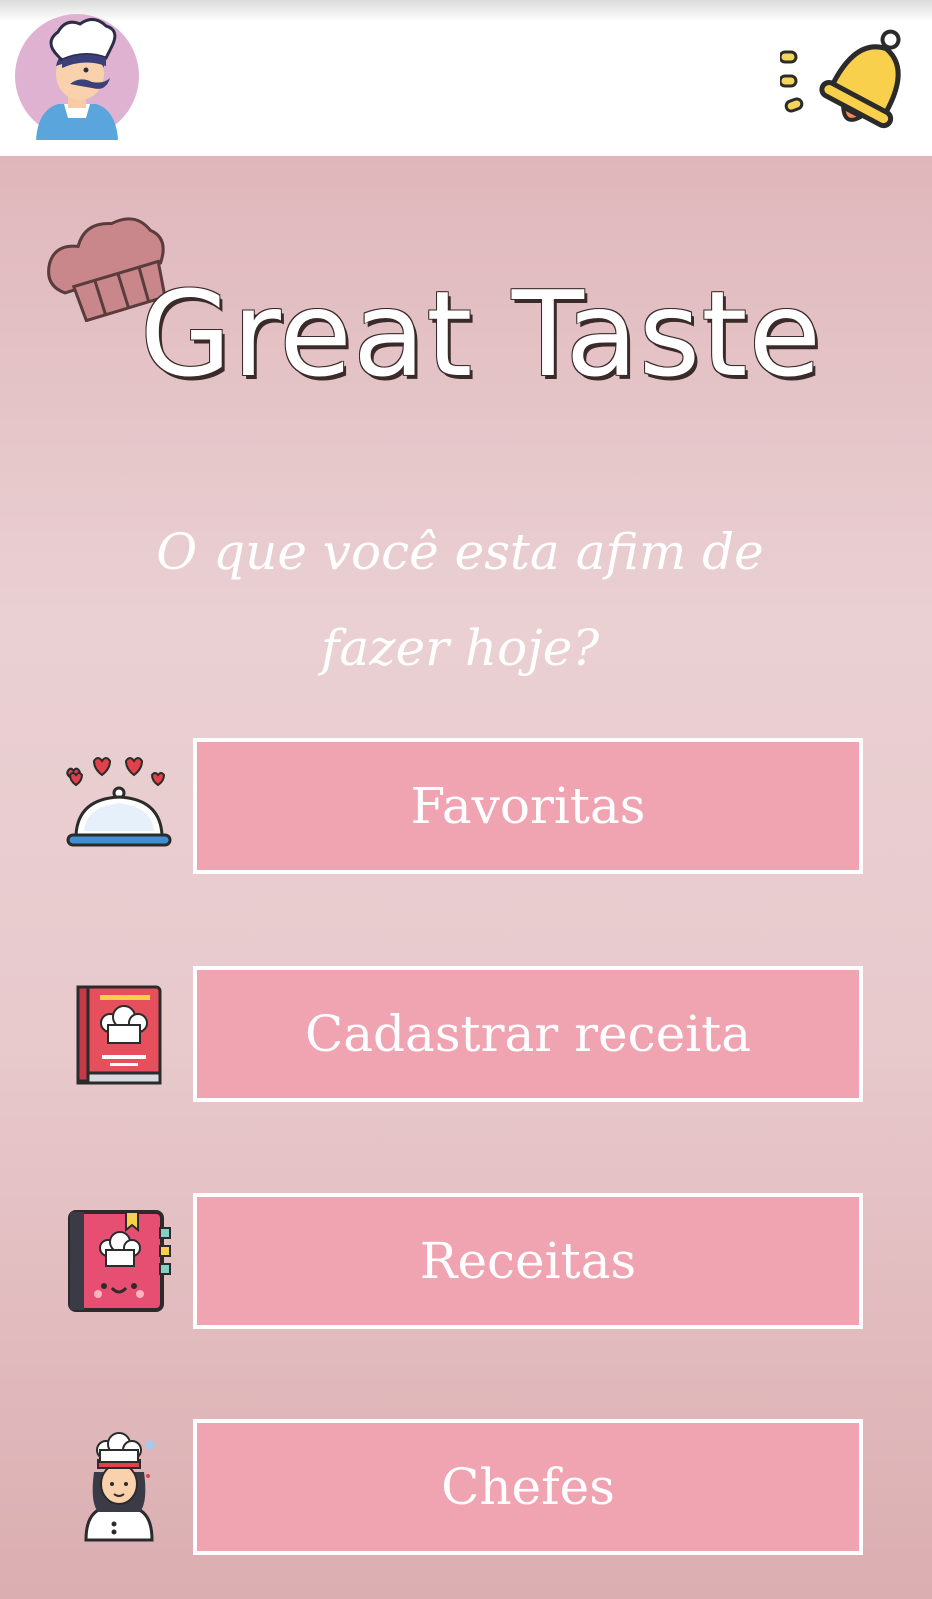 The image size is (932, 1599). I want to click on menu-row-chefes: Chefes, so click(466, 1487).